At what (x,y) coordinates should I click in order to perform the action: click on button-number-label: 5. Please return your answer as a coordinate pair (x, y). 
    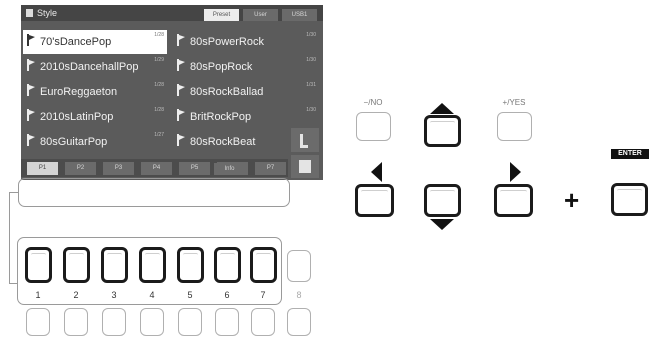
    Looking at the image, I should click on (190, 295).